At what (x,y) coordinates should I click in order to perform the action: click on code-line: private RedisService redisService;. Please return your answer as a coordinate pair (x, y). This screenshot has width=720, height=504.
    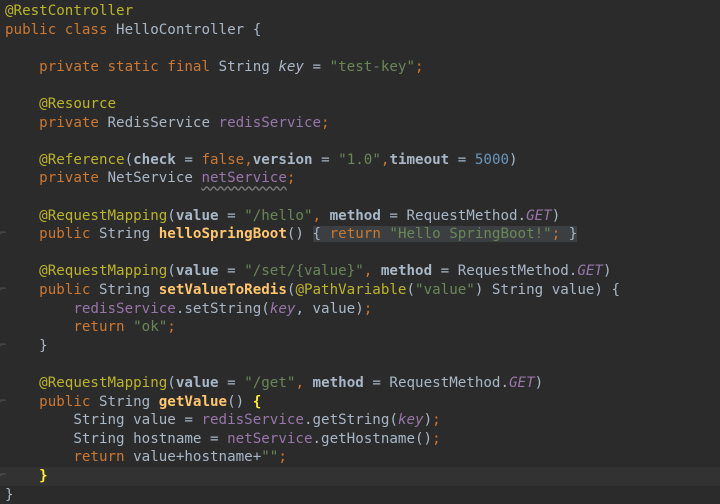
    Looking at the image, I should click on (360, 123).